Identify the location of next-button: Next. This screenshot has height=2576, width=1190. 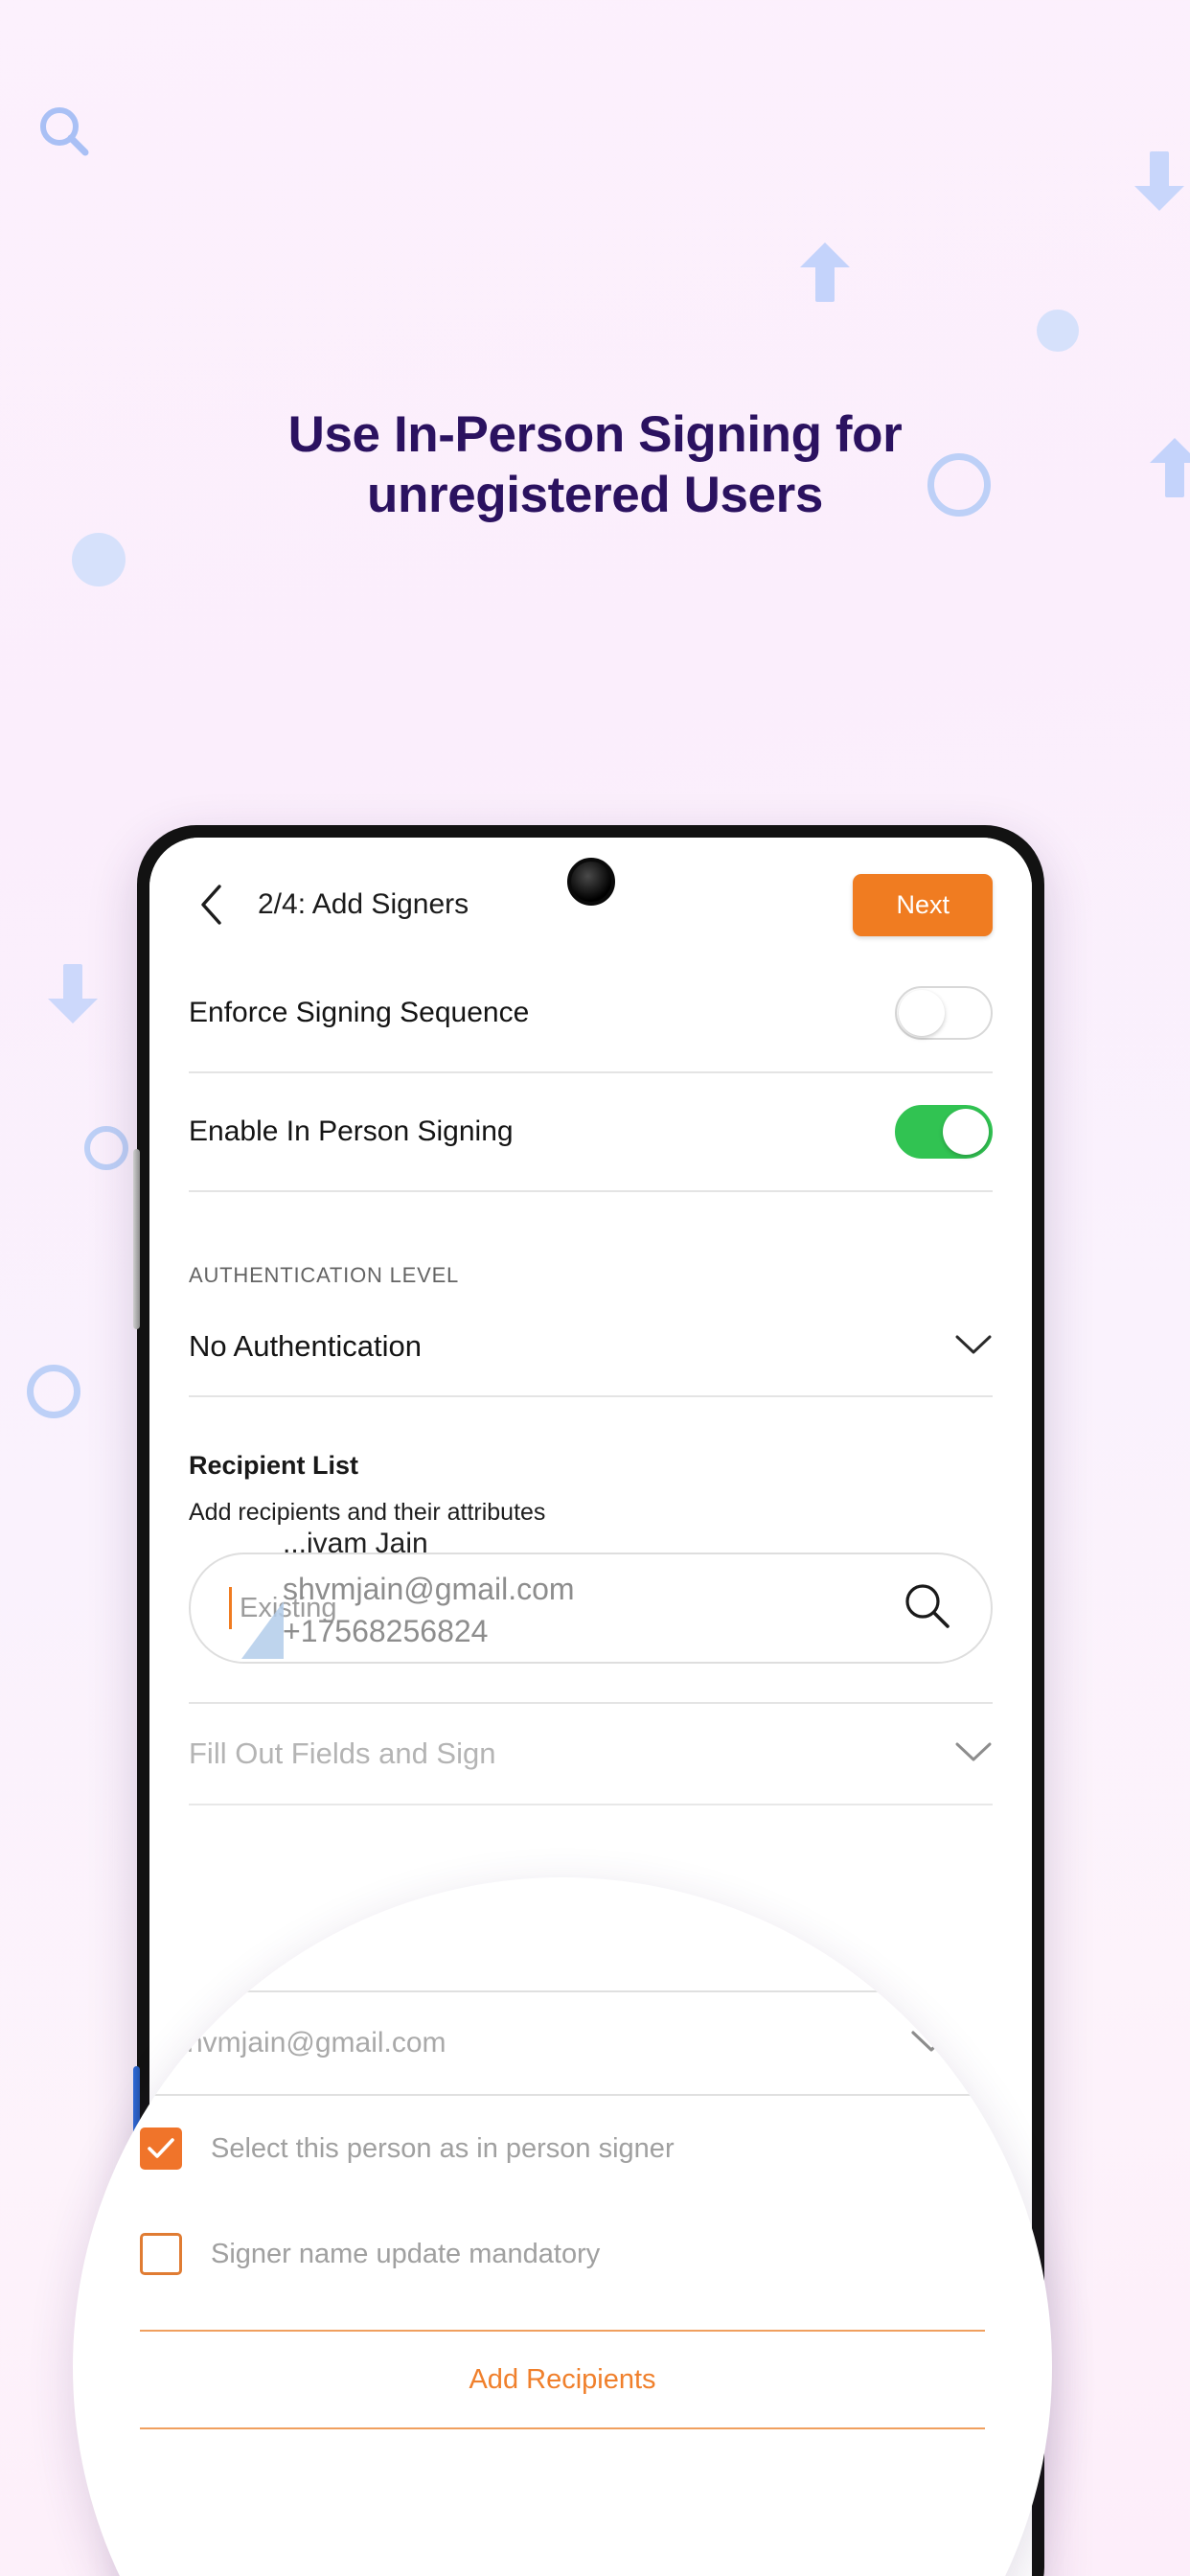
(923, 904).